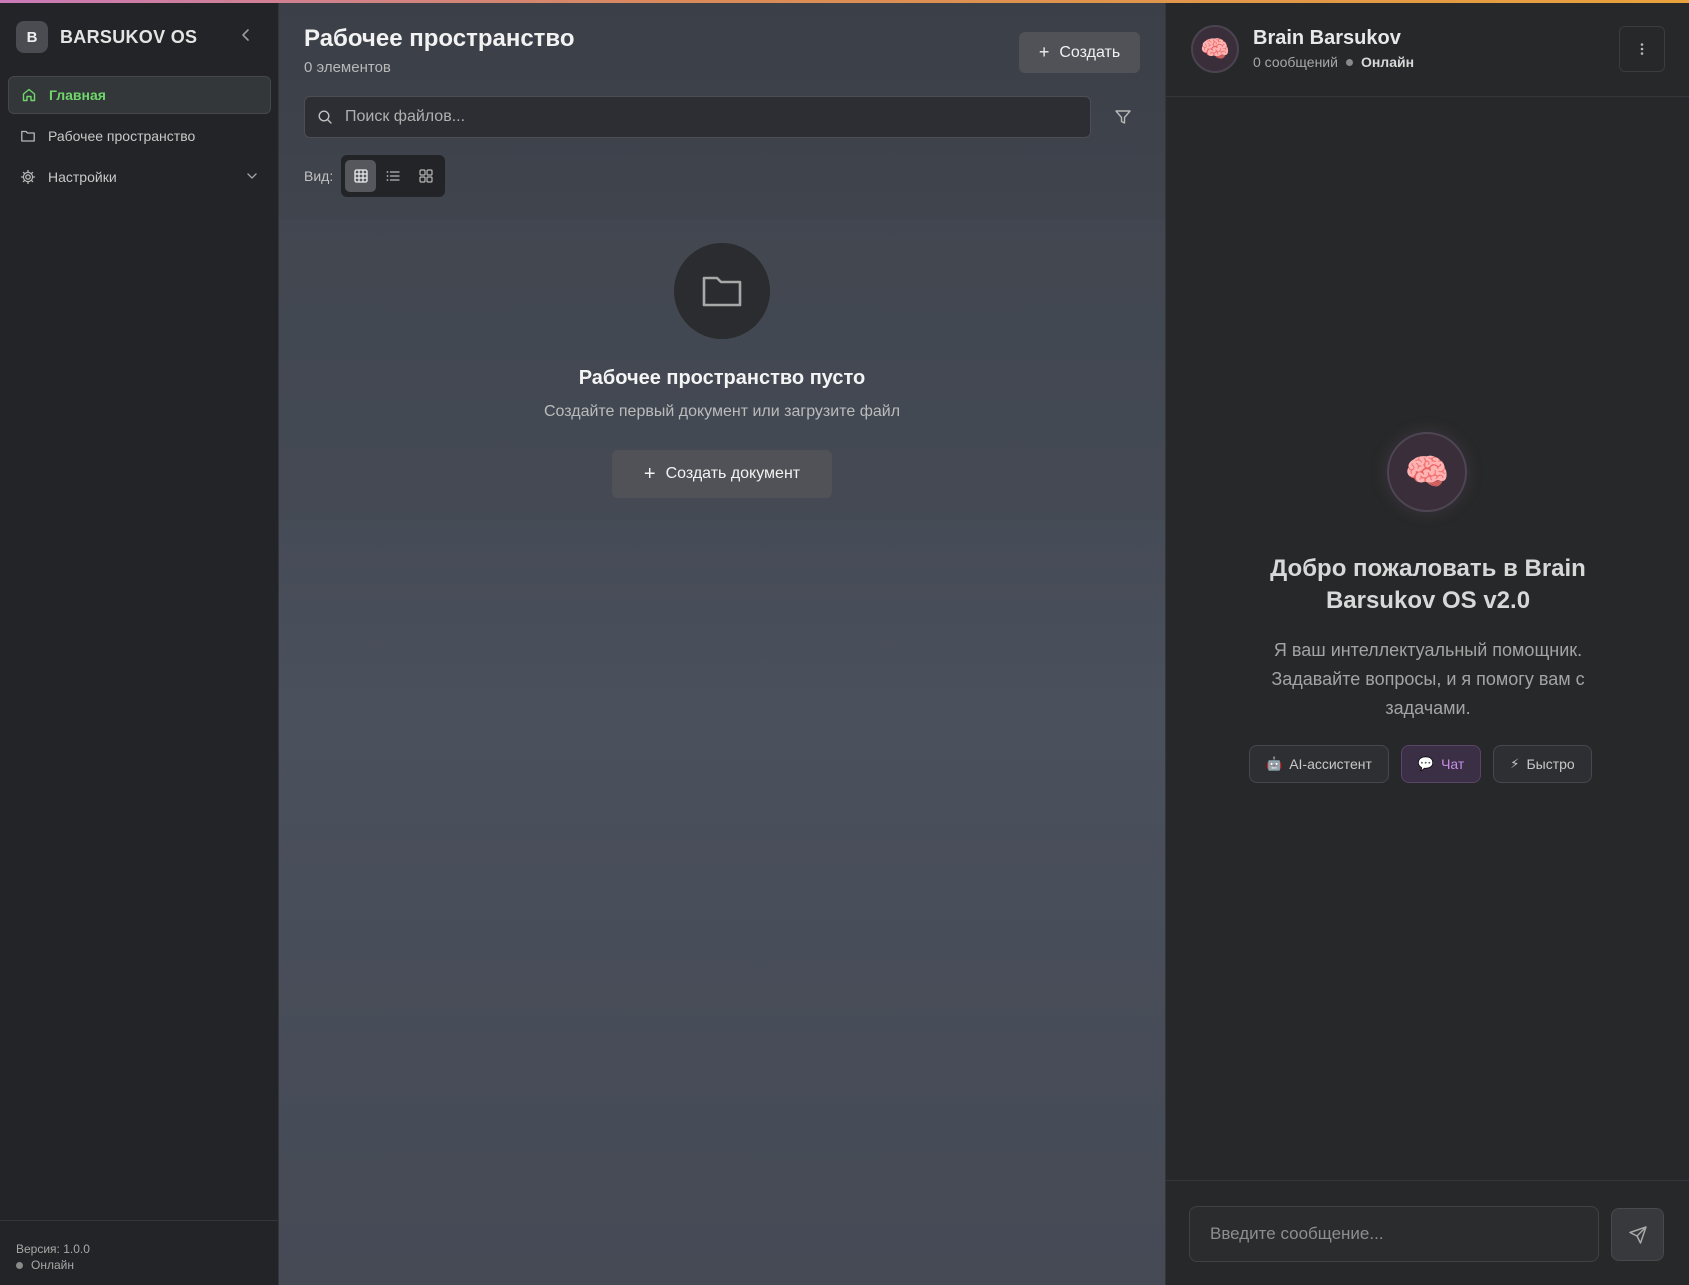 This screenshot has height=1285, width=1689. I want to click on empty-state-title: Рабочее пространство пусто, so click(722, 378).